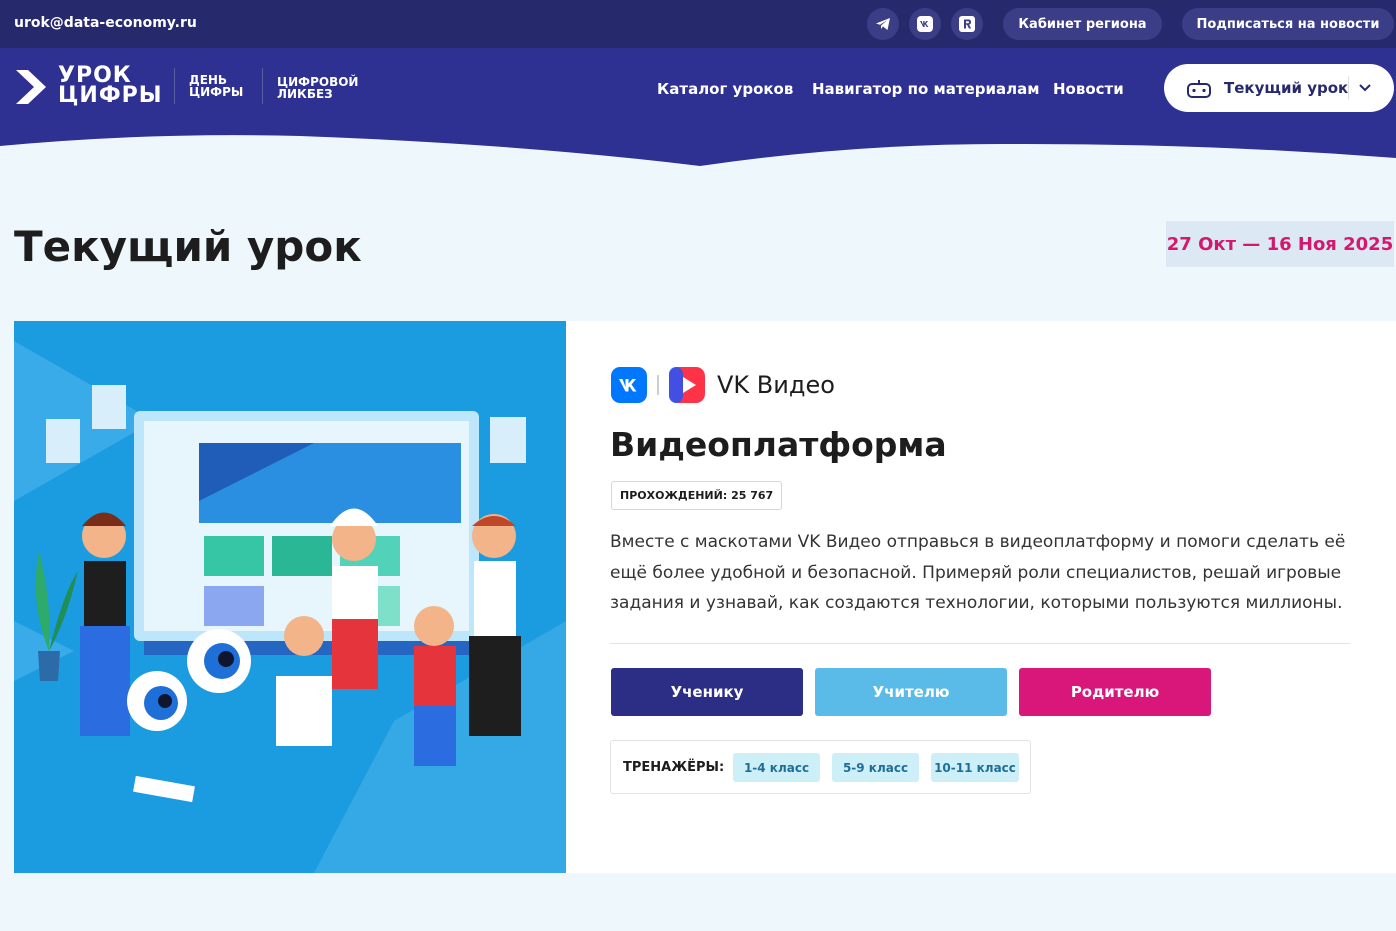 The image size is (1396, 931). I want to click on telegram-icon, so click(883, 24).